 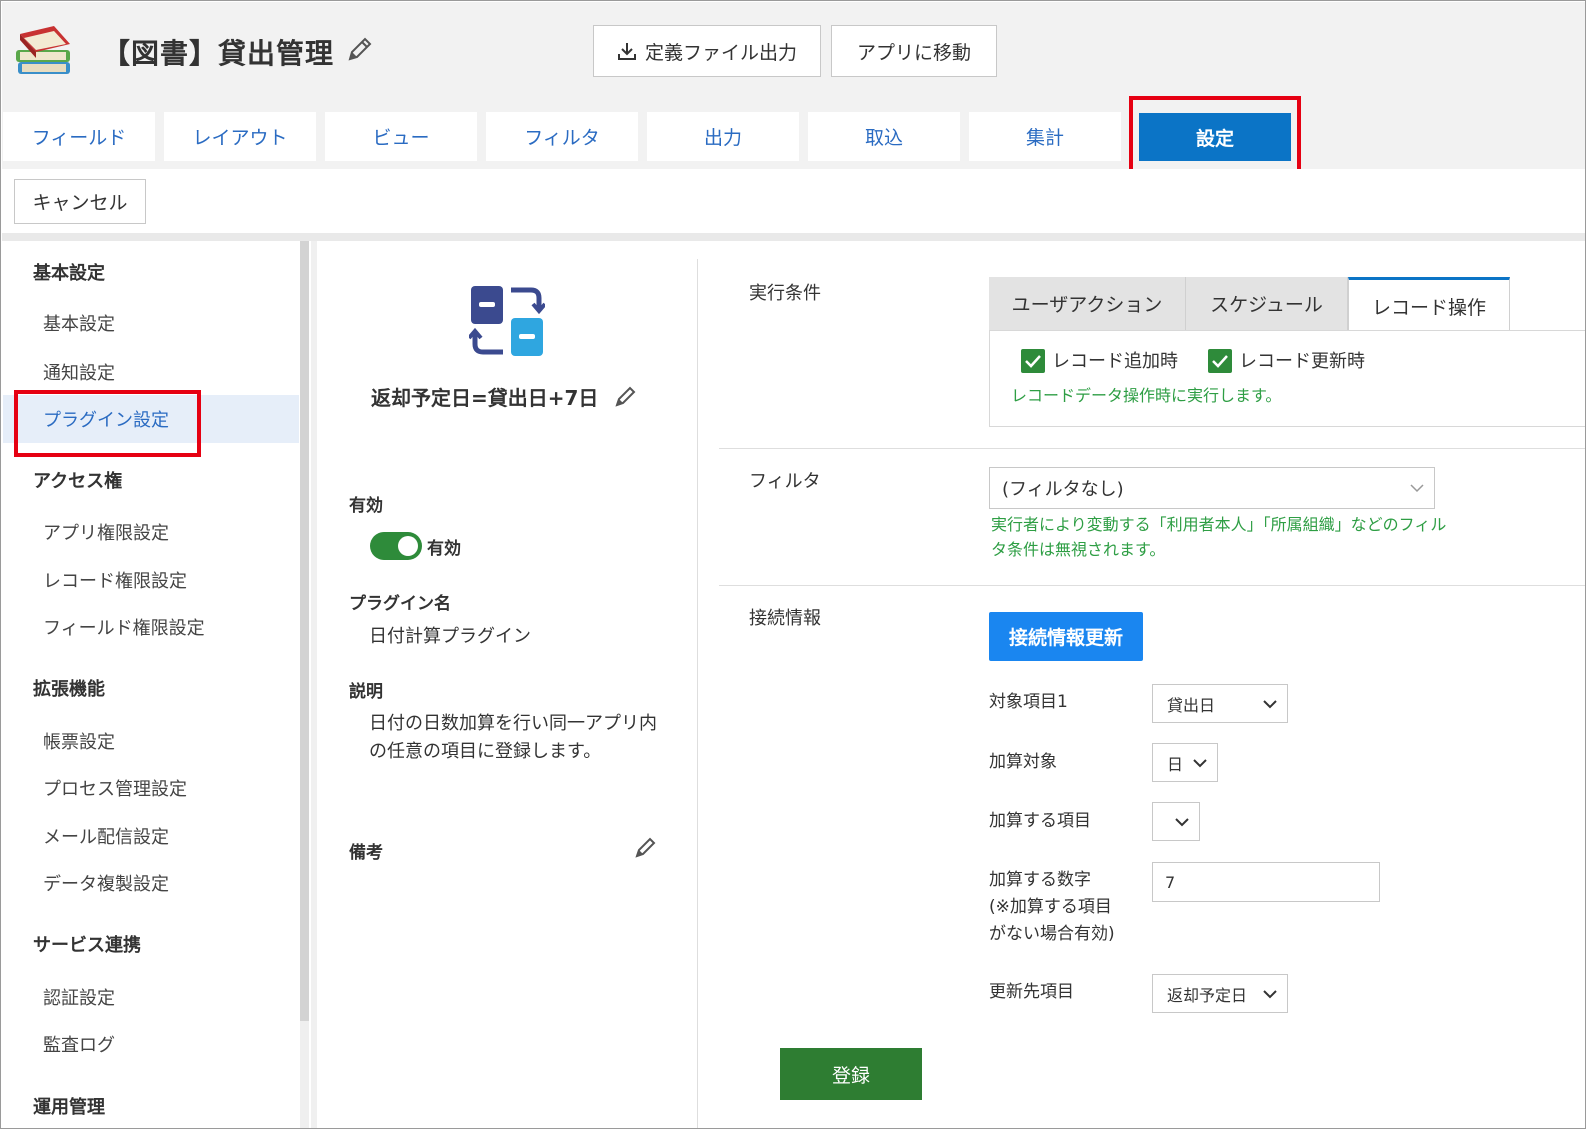 I want to click on execution-condition-label: 実行条件, so click(x=785, y=293).